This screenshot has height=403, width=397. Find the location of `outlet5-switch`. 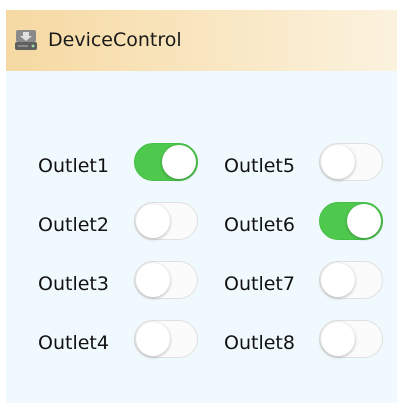

outlet5-switch is located at coordinates (351, 162).